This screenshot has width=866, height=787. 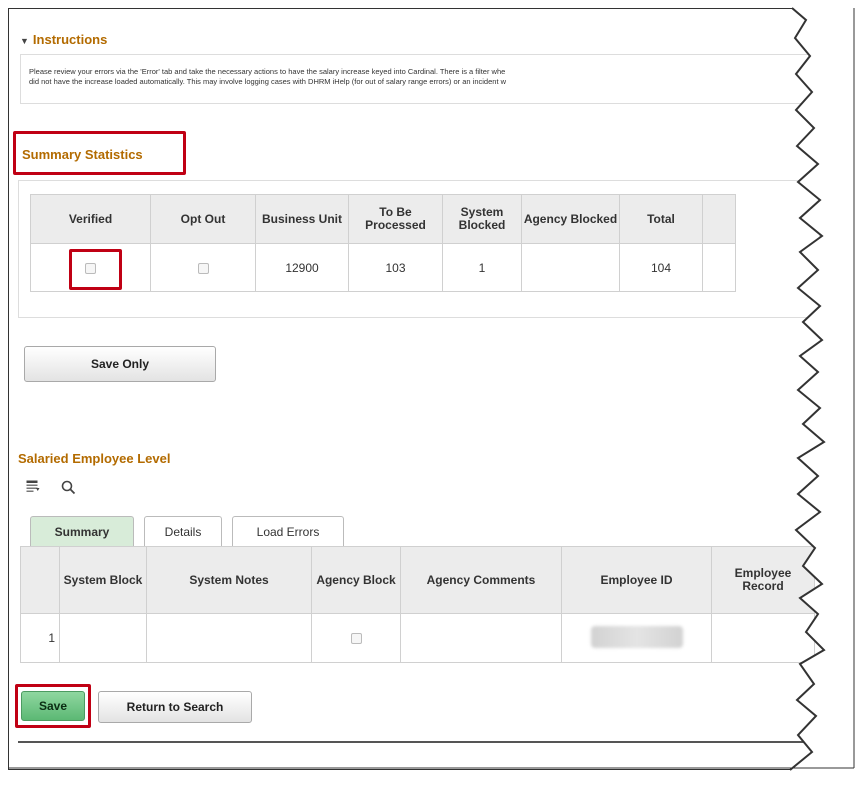 What do you see at coordinates (99, 153) in the screenshot?
I see `highlight-summary-title` at bounding box center [99, 153].